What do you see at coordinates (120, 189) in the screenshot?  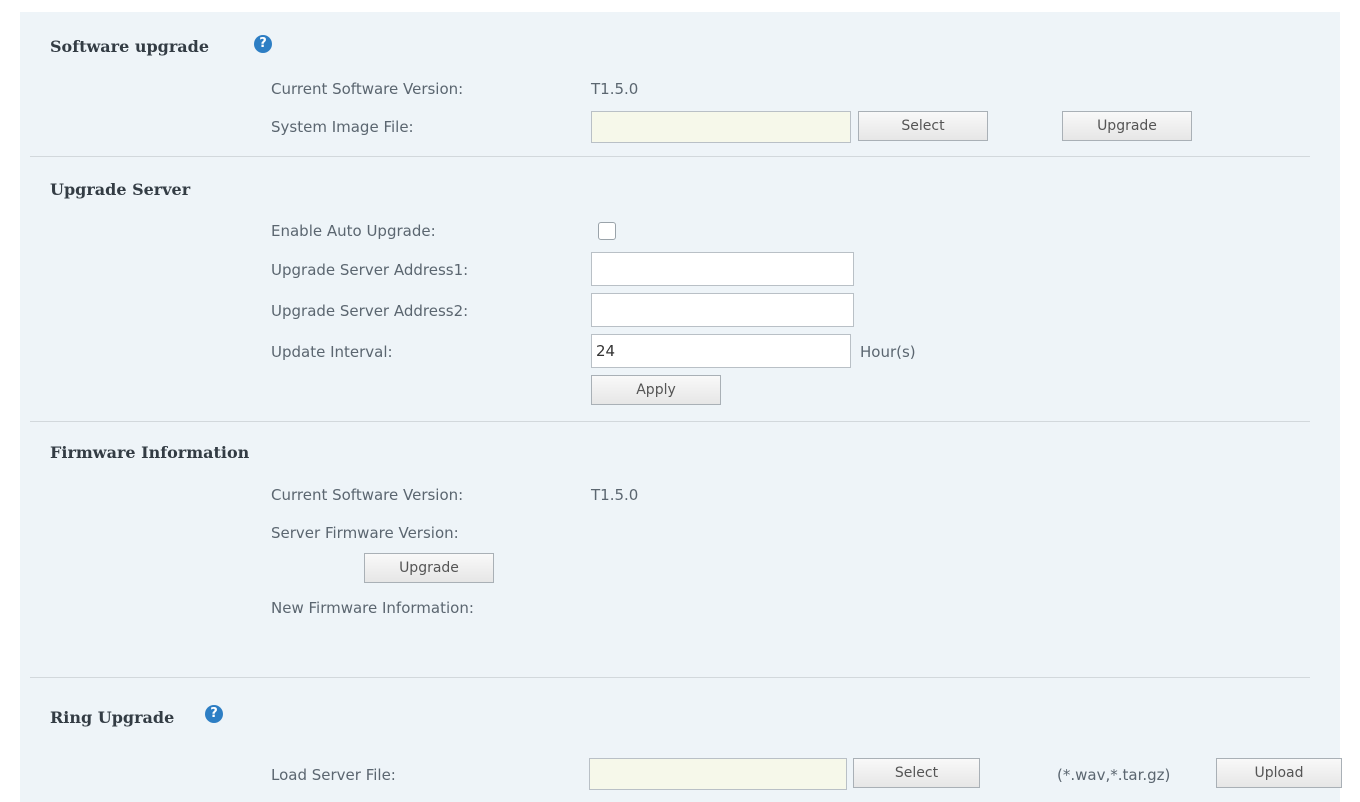 I see `upgrade-server-title: Upgrade Server` at bounding box center [120, 189].